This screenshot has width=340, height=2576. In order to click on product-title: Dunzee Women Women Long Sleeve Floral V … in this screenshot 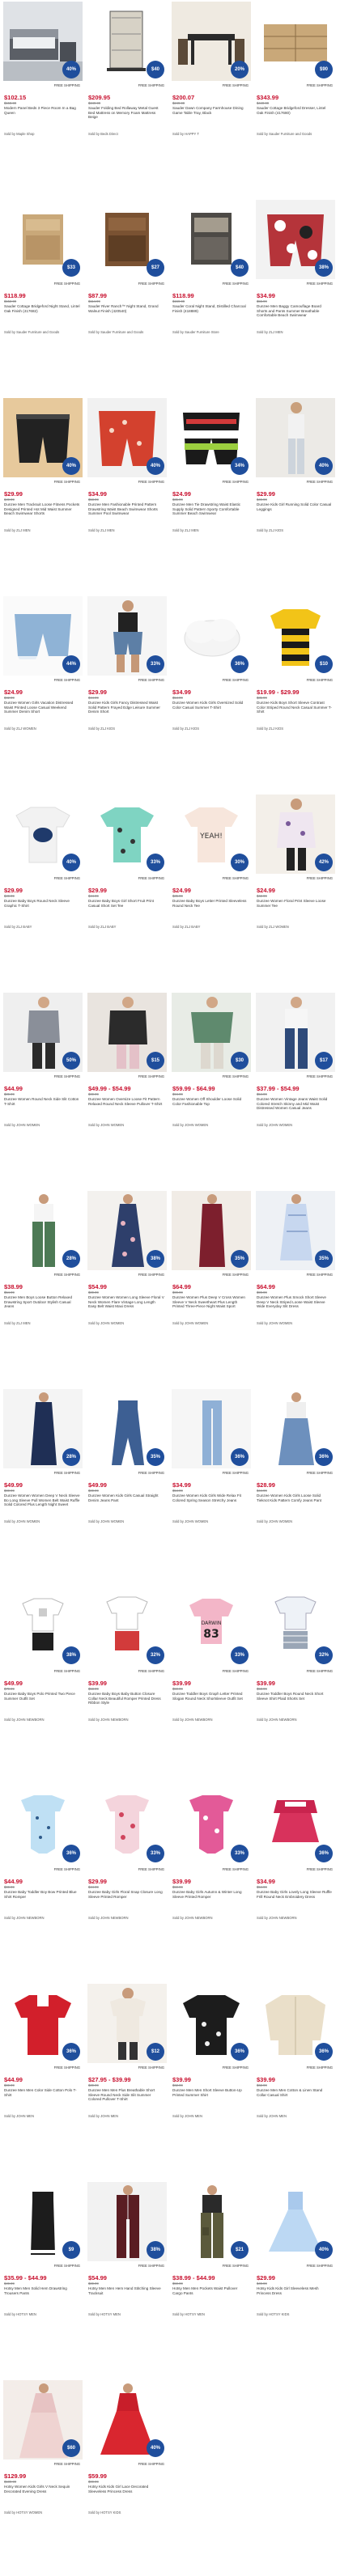, I will do `click(126, 1302)`.